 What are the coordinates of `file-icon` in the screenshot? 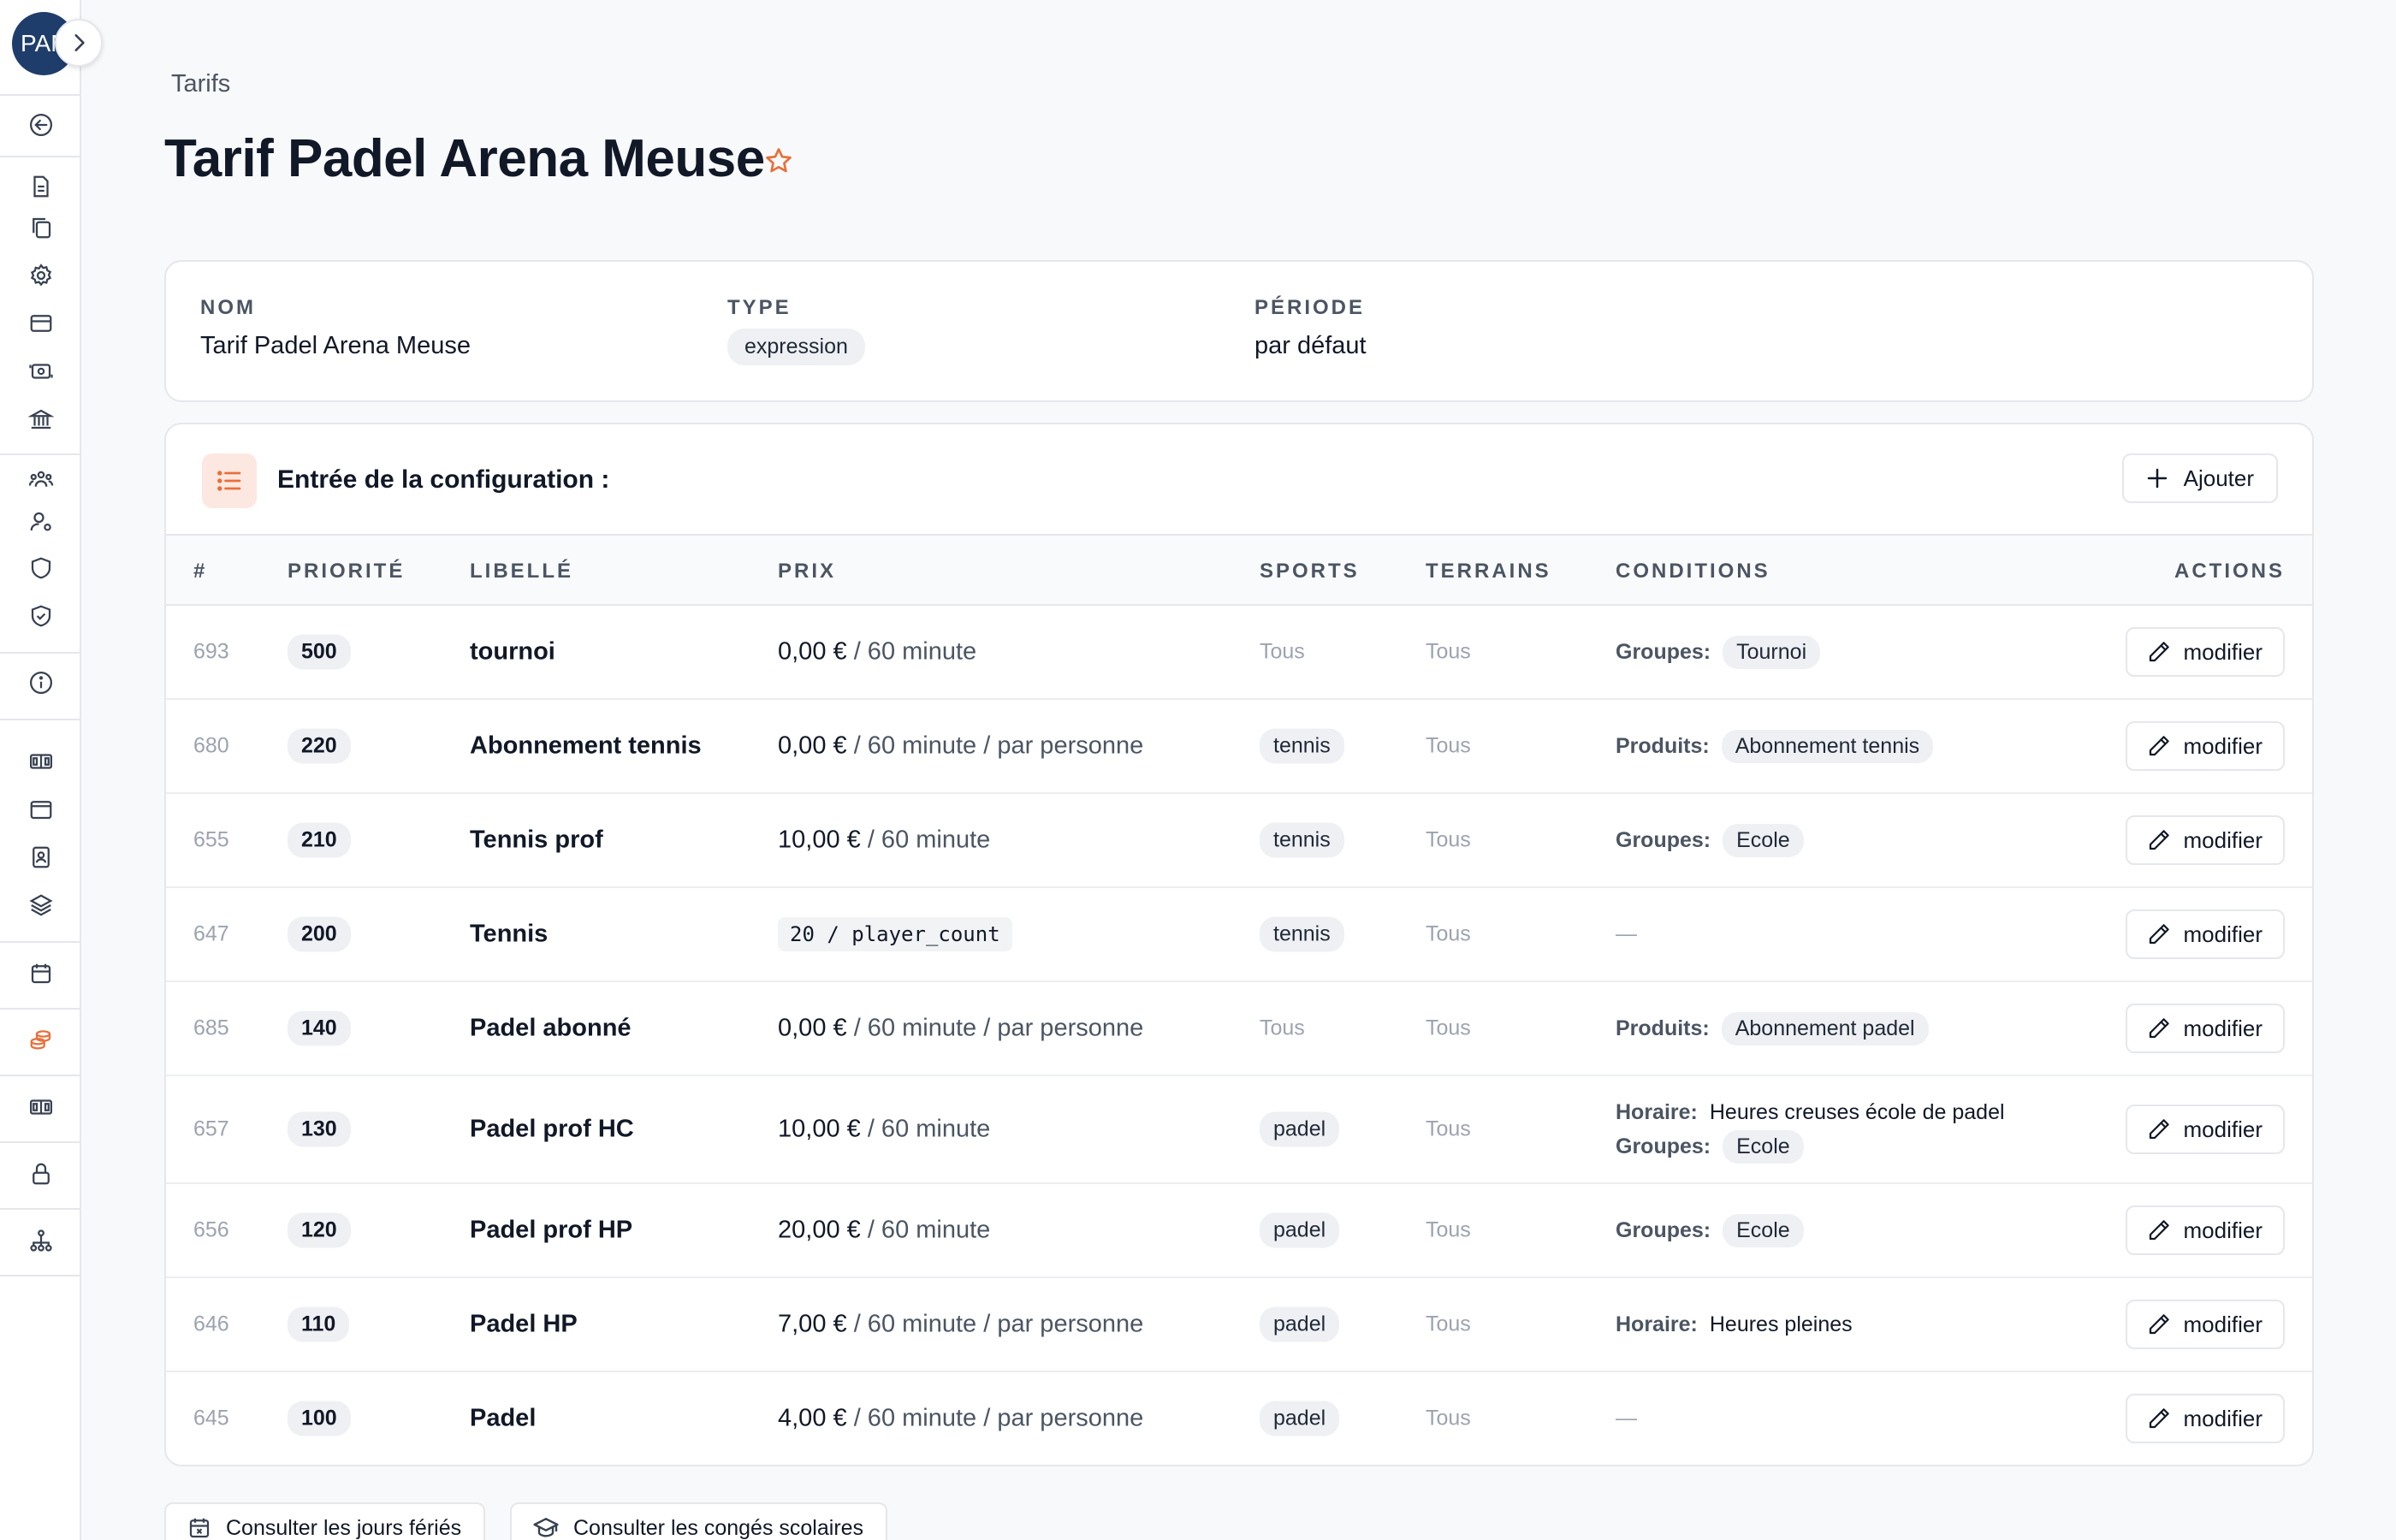 It's located at (41, 186).